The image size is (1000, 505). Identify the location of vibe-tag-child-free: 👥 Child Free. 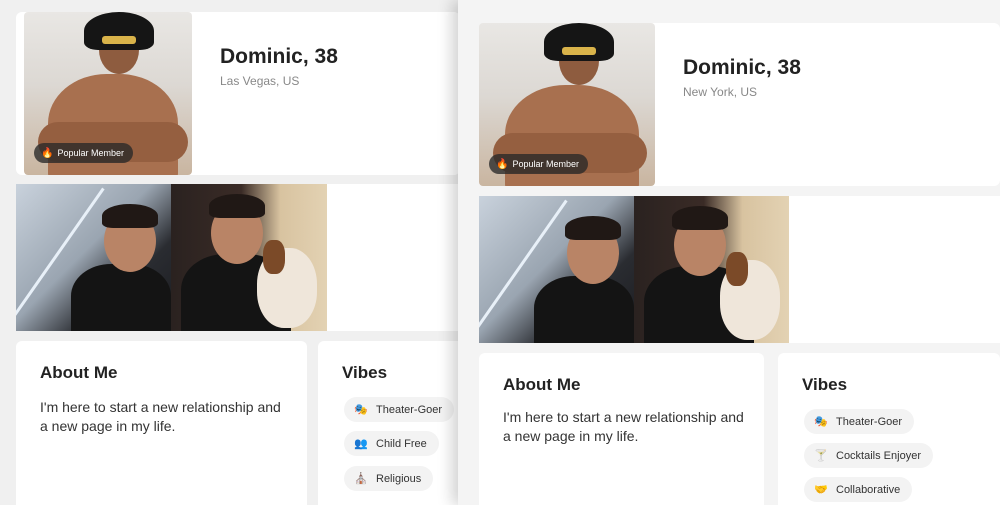
(391, 443).